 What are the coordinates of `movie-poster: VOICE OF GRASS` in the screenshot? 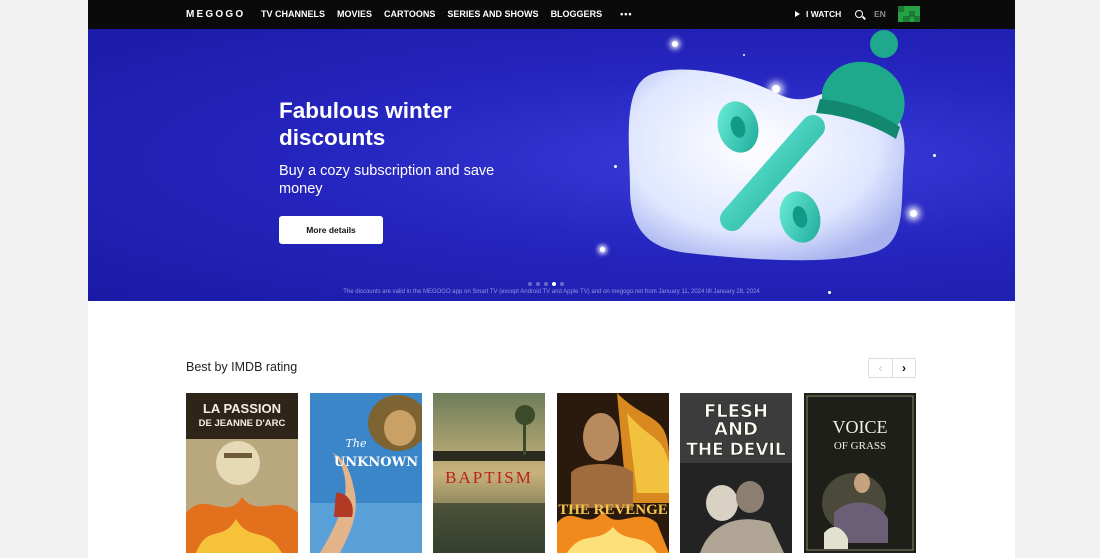 It's located at (859, 473).